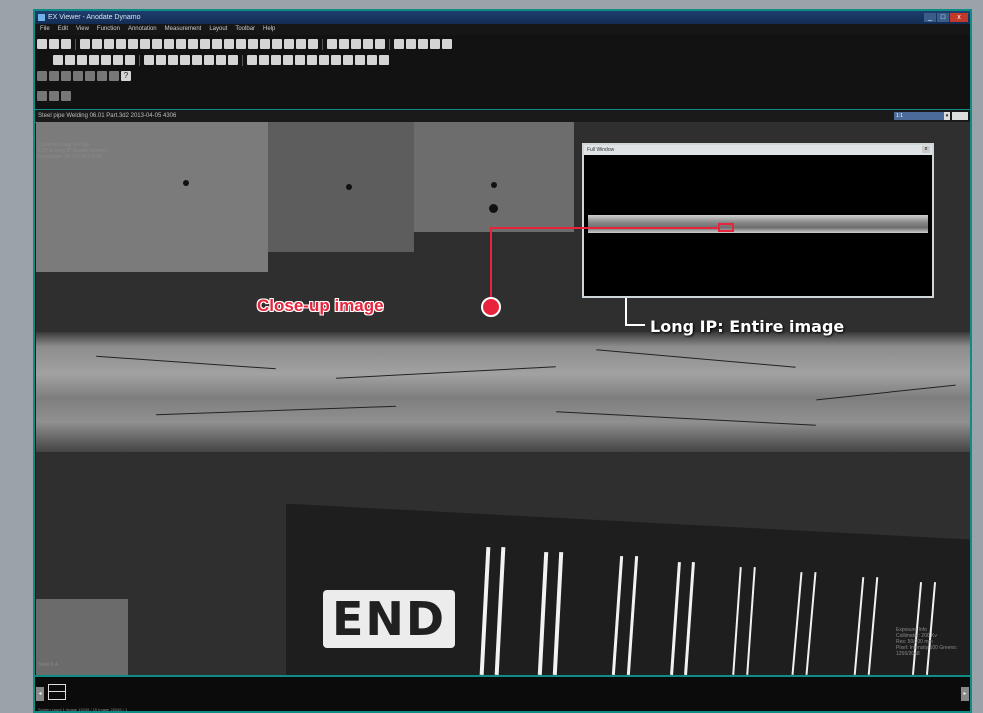 The image size is (983, 713). I want to click on search-icon, so click(289, 44).